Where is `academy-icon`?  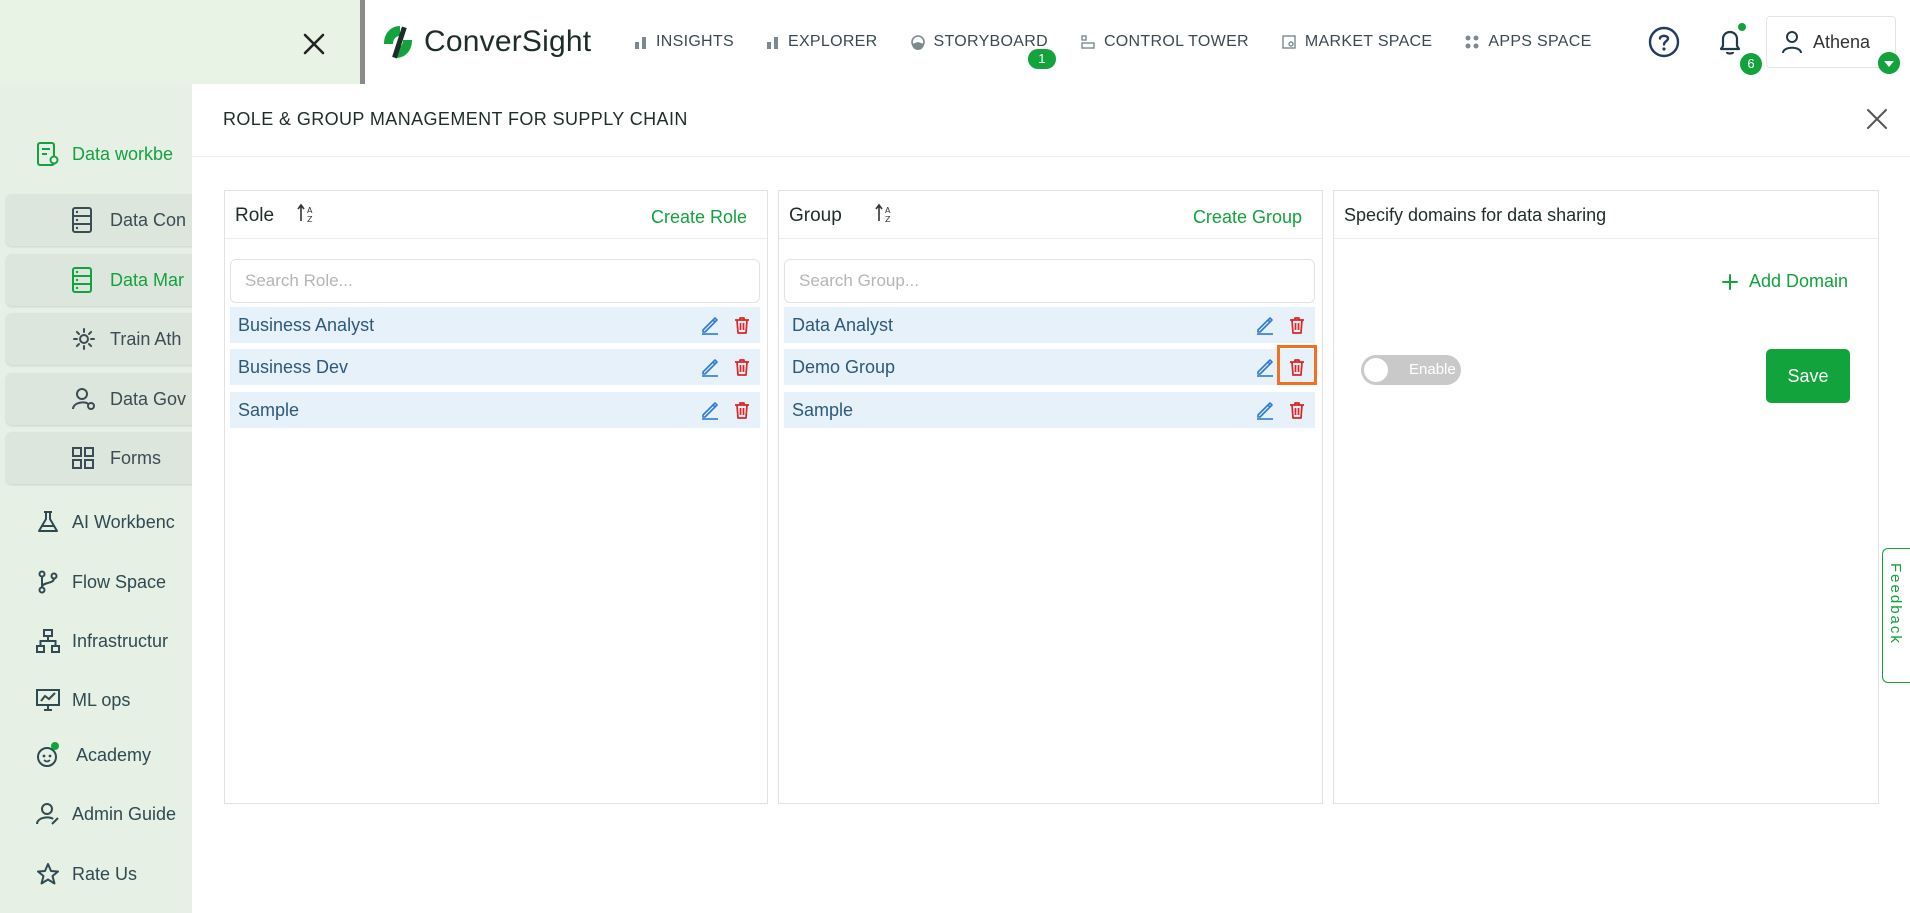
academy-icon is located at coordinates (48, 754).